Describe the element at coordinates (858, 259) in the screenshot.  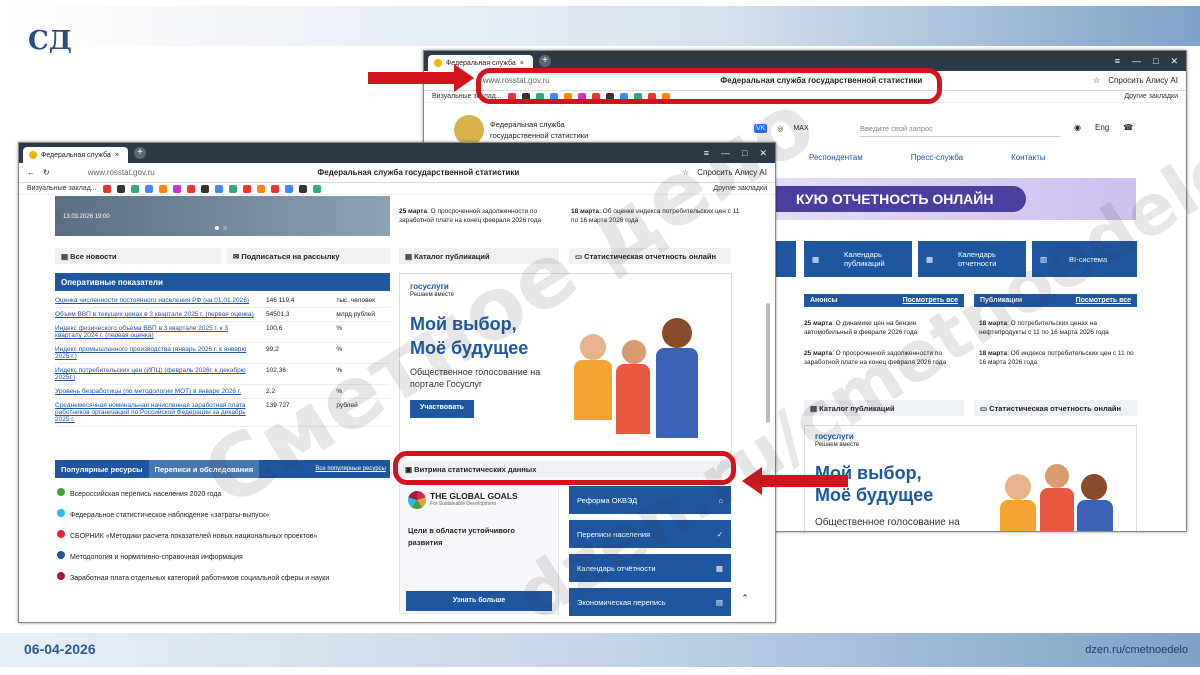
I see `tile-calendar-pub: ▦ Календарь публикаций` at that location.